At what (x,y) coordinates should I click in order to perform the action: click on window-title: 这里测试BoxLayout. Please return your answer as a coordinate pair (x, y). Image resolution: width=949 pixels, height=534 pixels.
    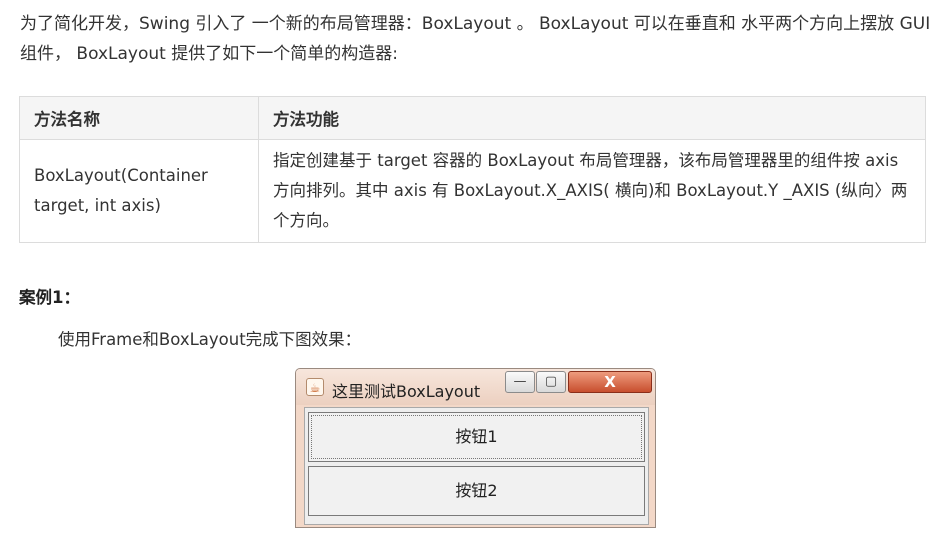
    Looking at the image, I should click on (406, 391).